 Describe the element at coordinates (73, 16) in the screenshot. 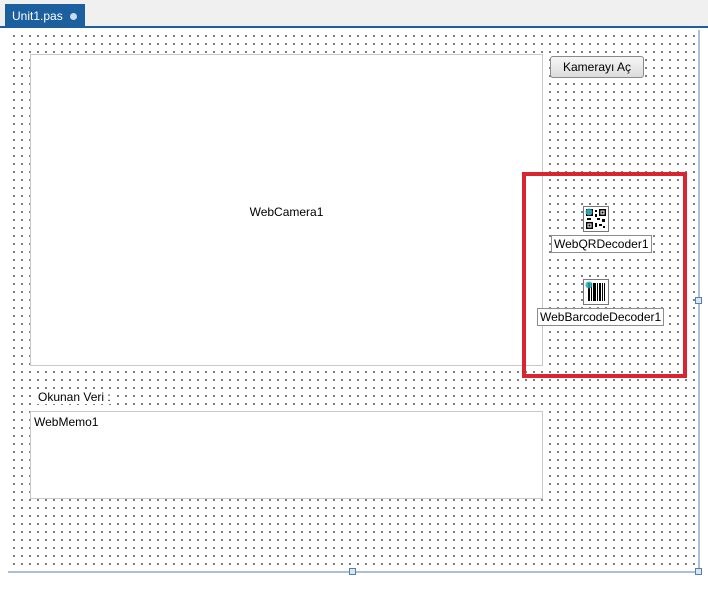

I see `modified-dot-icon` at that location.